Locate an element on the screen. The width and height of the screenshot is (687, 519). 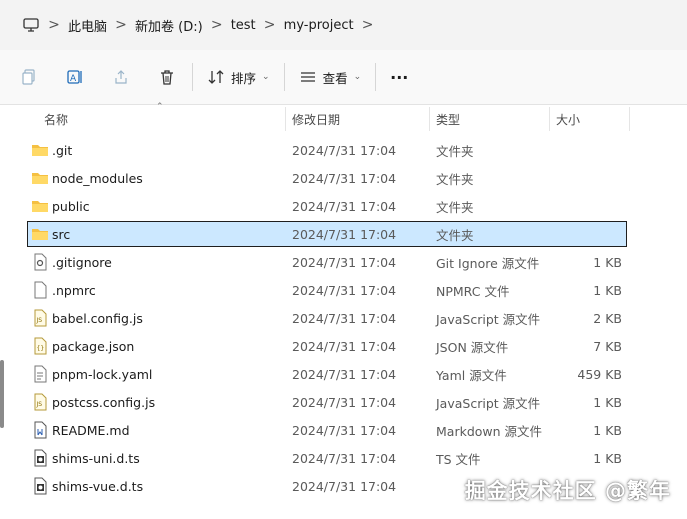
trash-icon is located at coordinates (167, 77).